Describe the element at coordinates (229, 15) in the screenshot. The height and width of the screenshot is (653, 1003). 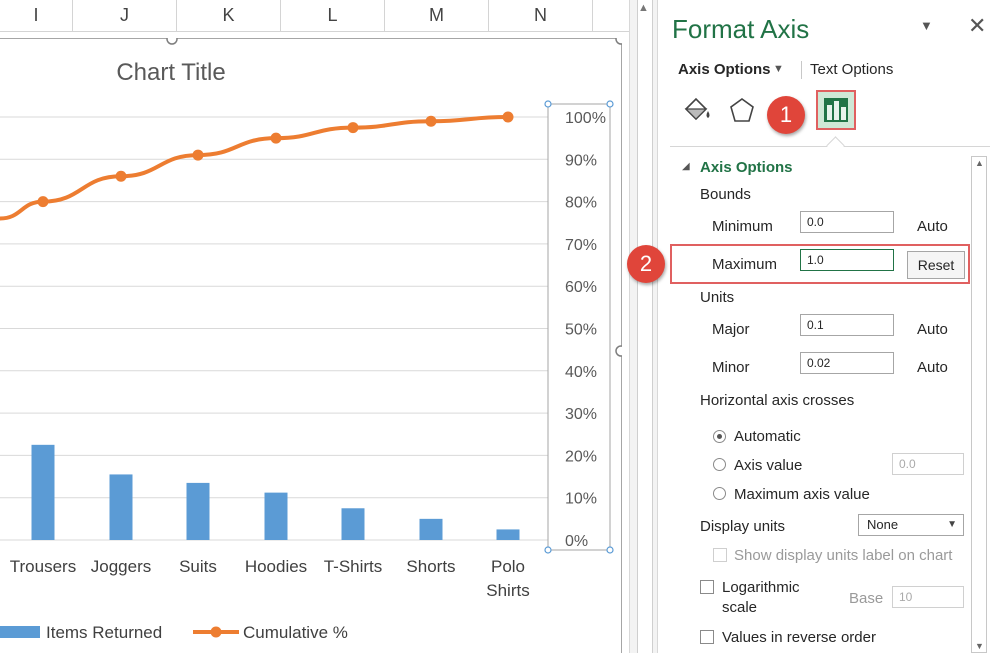
I see `column-header-k: K` at that location.